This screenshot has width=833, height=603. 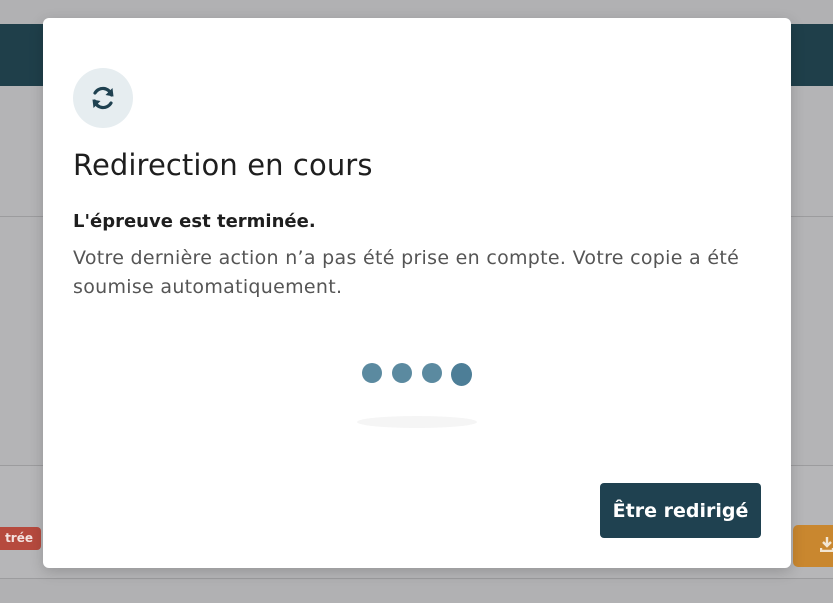 What do you see at coordinates (194, 221) in the screenshot?
I see `modal-subtitle: L'épreuve est terminée.` at bounding box center [194, 221].